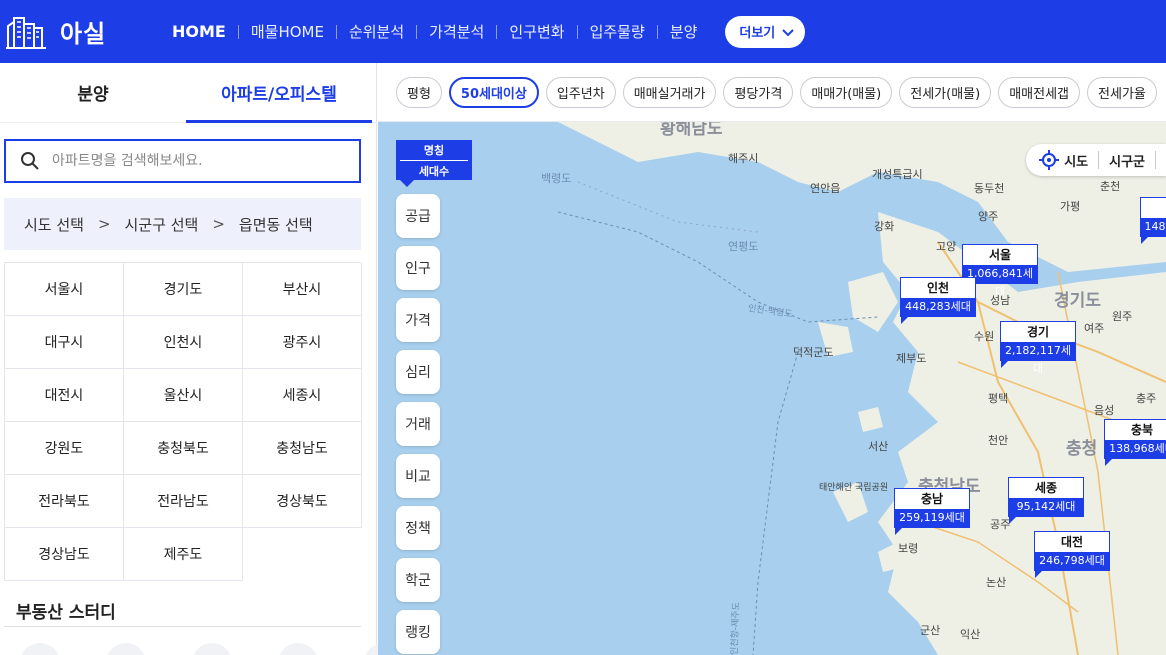 Image resolution: width=1166 pixels, height=655 pixels. I want to click on region-cell: 전라북도, so click(64, 501).